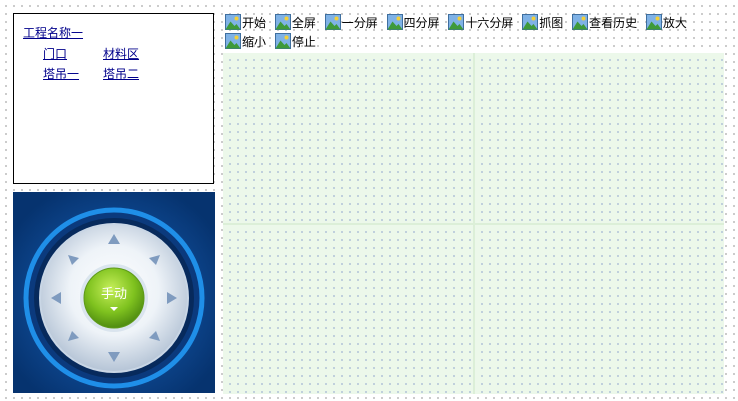 This screenshot has height=401, width=738. What do you see at coordinates (489, 23) in the screenshot?
I see `sixteen-split-label: 十六分屏` at bounding box center [489, 23].